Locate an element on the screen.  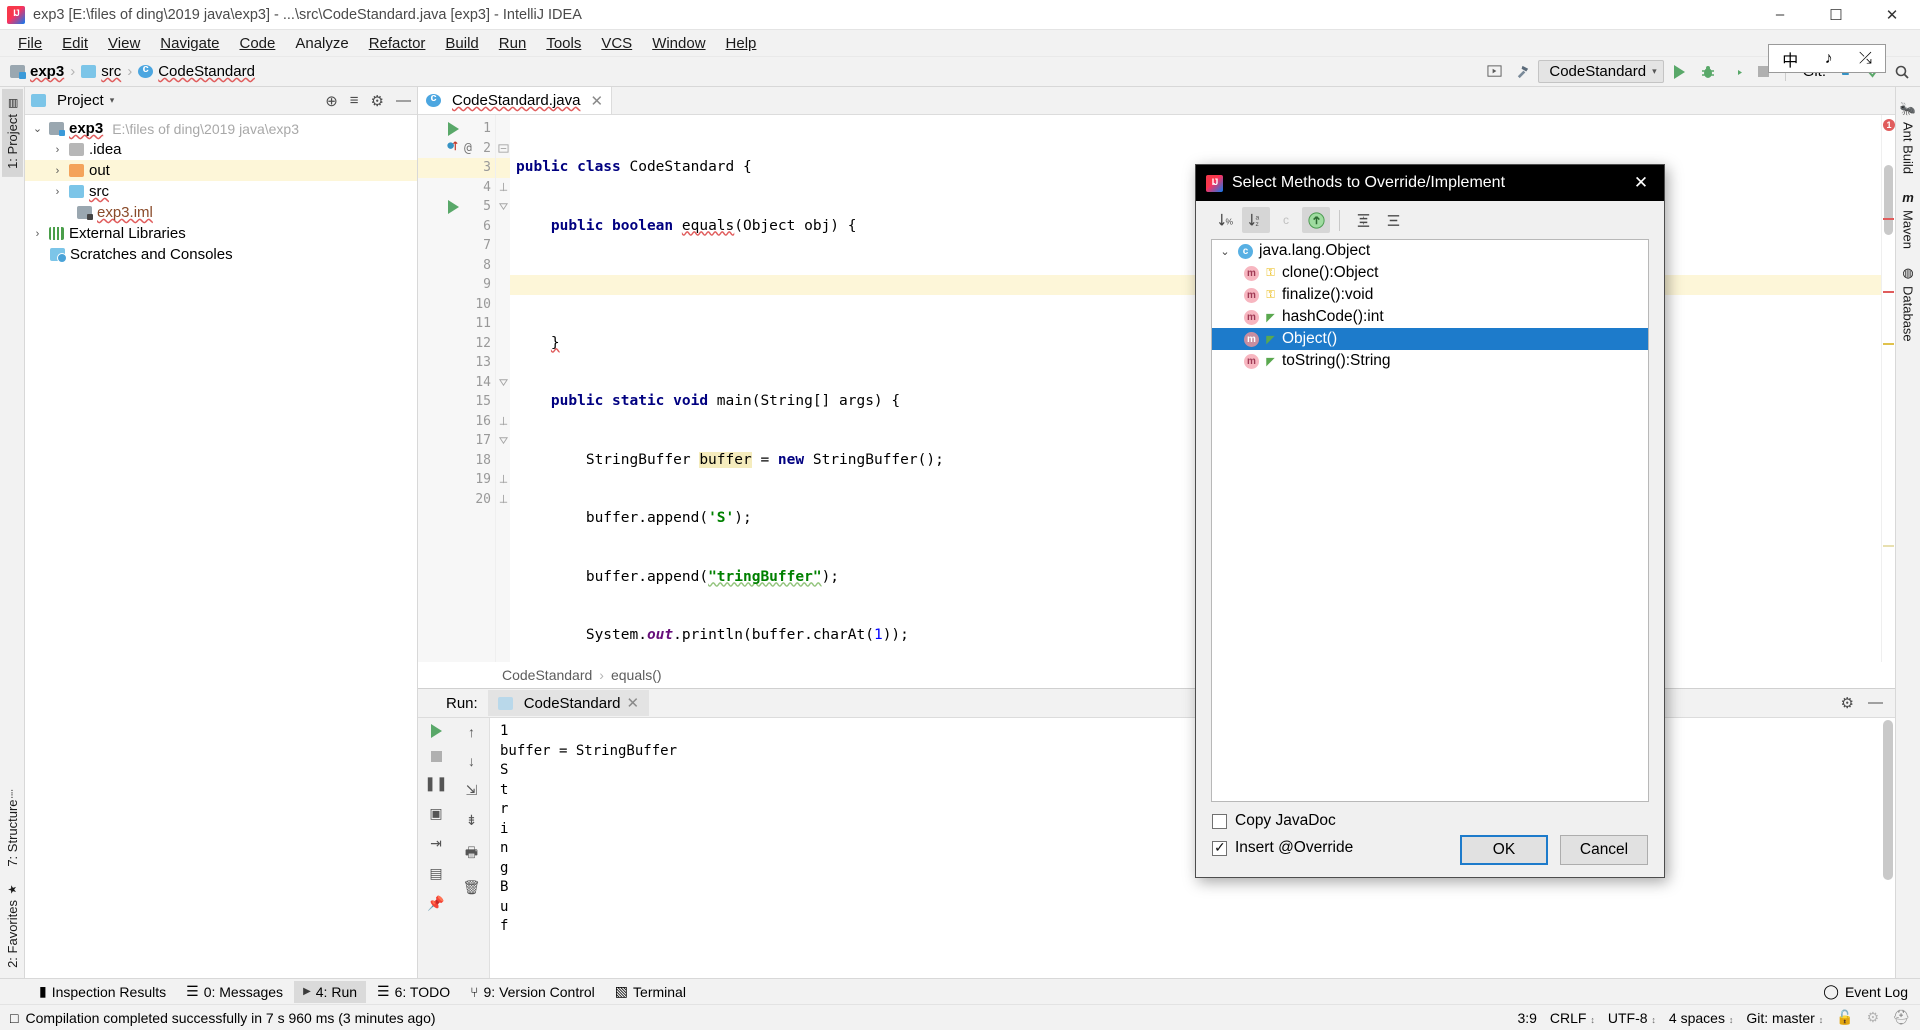
sidebar-item-favorites: 2: Favorites ★ is located at coordinates (12, 925).